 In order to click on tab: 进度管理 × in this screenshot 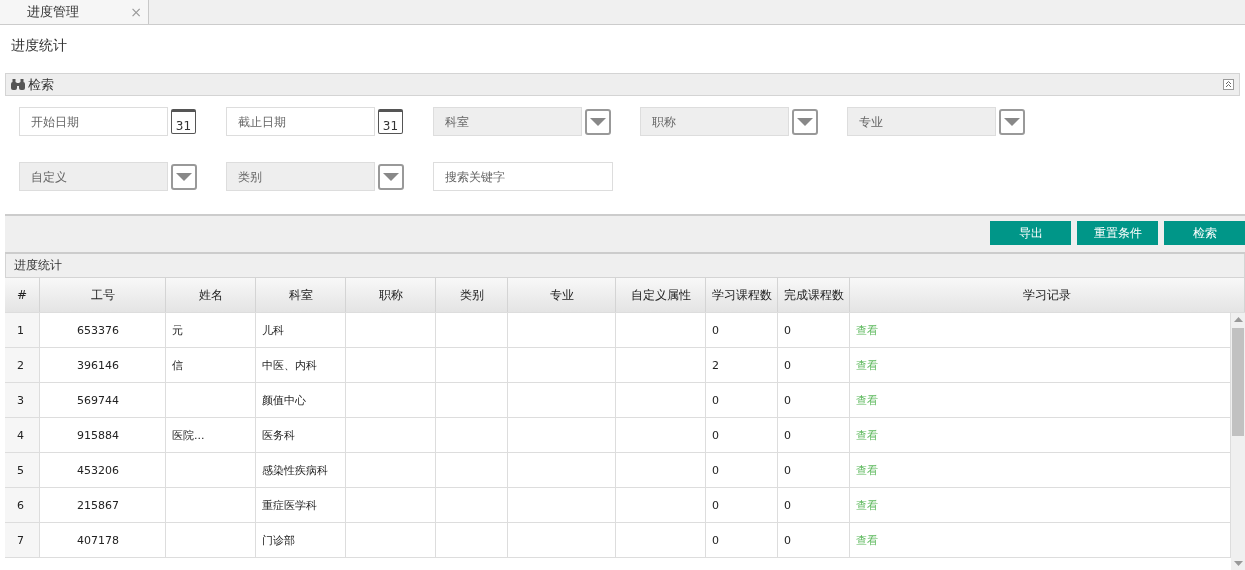, I will do `click(74, 12)`.